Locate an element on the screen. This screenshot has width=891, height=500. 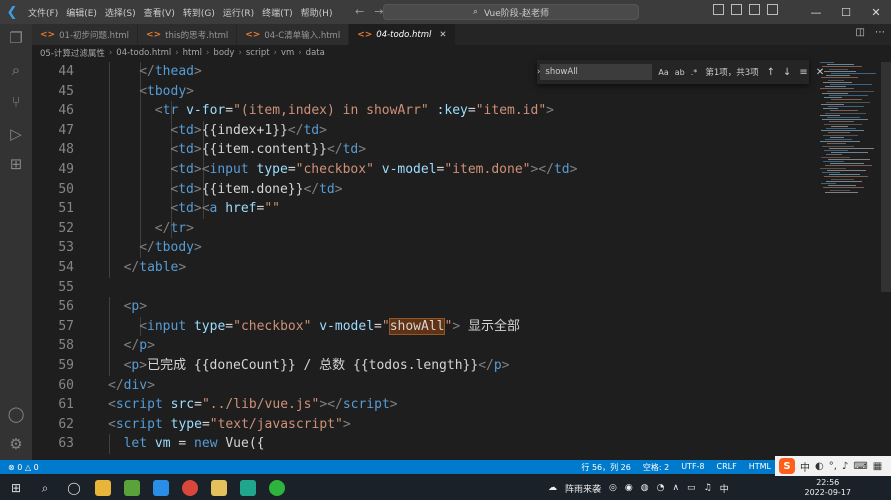
line-number: 51 is located at coordinates (53, 209).